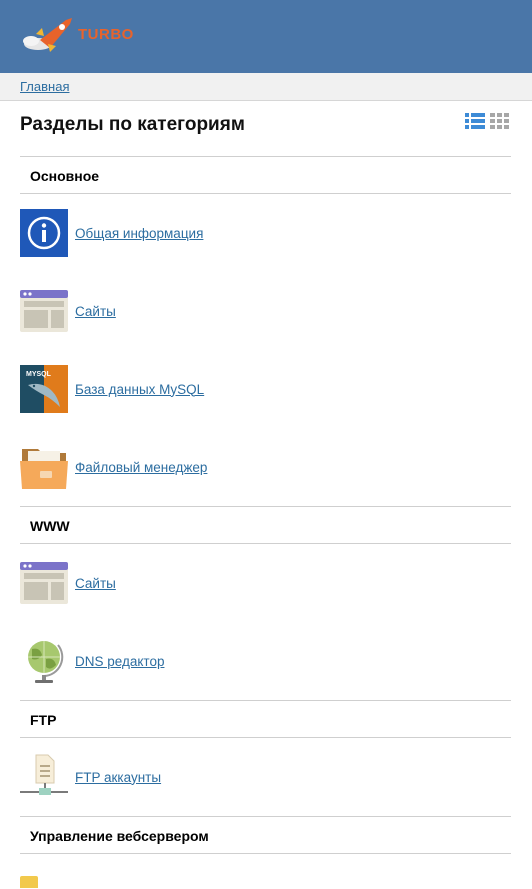 This screenshot has height=889, width=532. What do you see at coordinates (44, 233) in the screenshot?
I see `info-icon` at bounding box center [44, 233].